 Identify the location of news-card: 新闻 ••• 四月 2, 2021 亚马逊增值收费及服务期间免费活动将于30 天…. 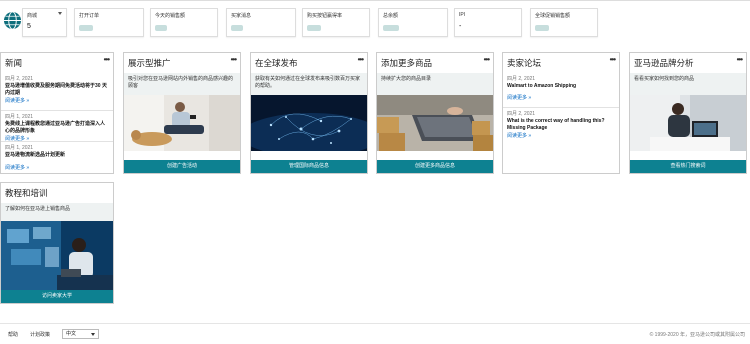
(57, 113).